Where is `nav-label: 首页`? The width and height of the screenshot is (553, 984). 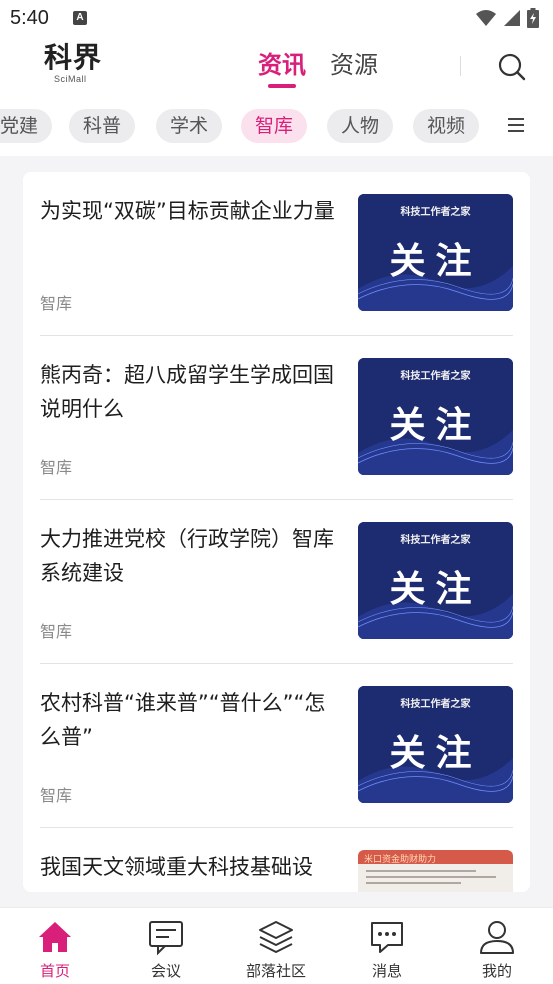 nav-label: 首页 is located at coordinates (54, 971).